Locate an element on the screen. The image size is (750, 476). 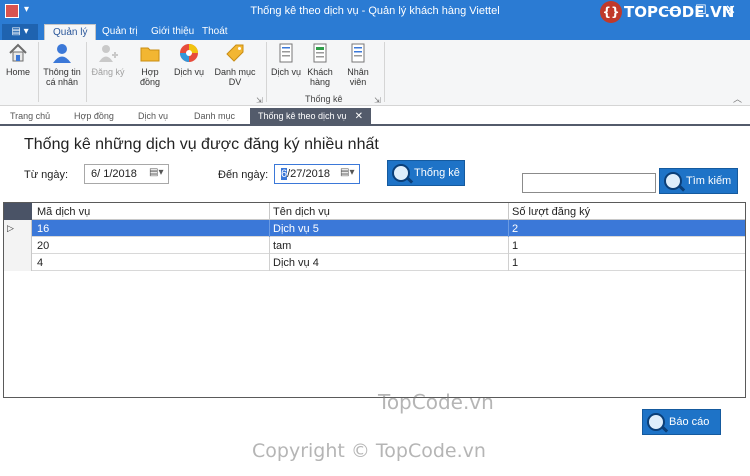
stat-service-label: Dịch vụ is located at coordinates (285, 72).